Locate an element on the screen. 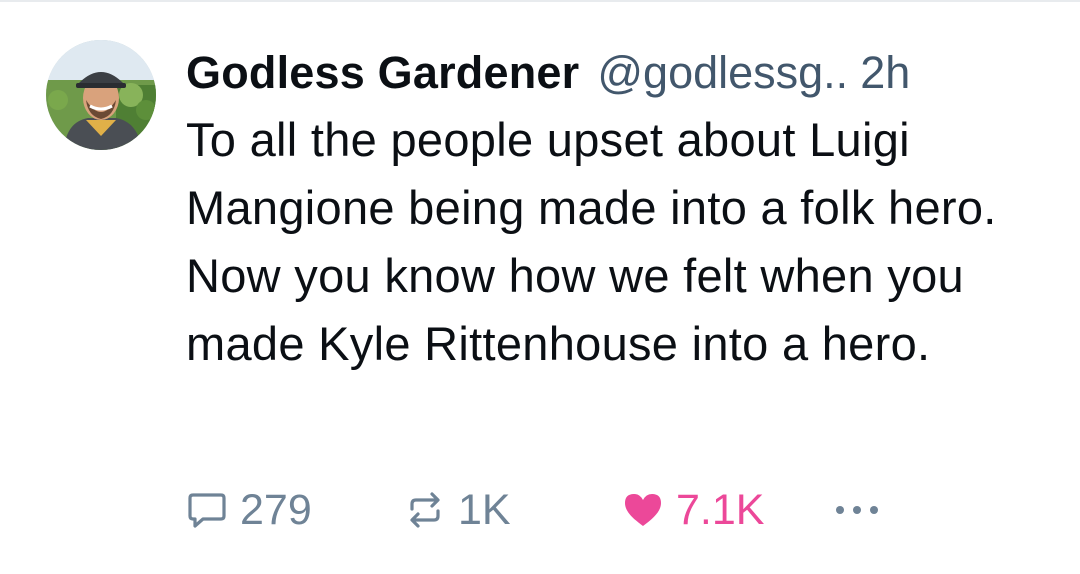  reply-button: 279 is located at coordinates (249, 510).